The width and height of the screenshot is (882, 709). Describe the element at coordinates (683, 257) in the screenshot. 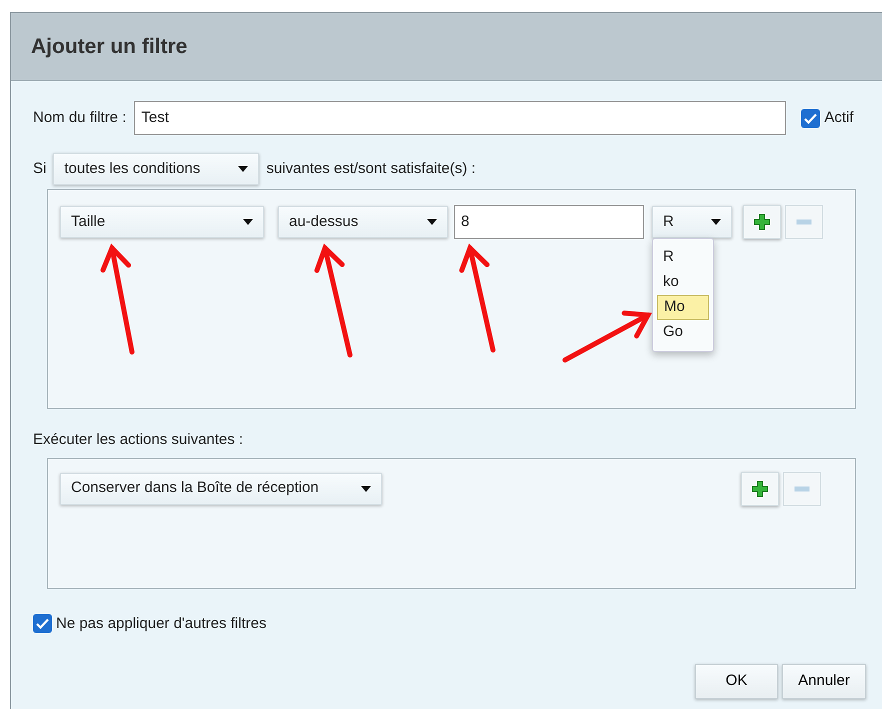

I see `menu-option: R` at that location.